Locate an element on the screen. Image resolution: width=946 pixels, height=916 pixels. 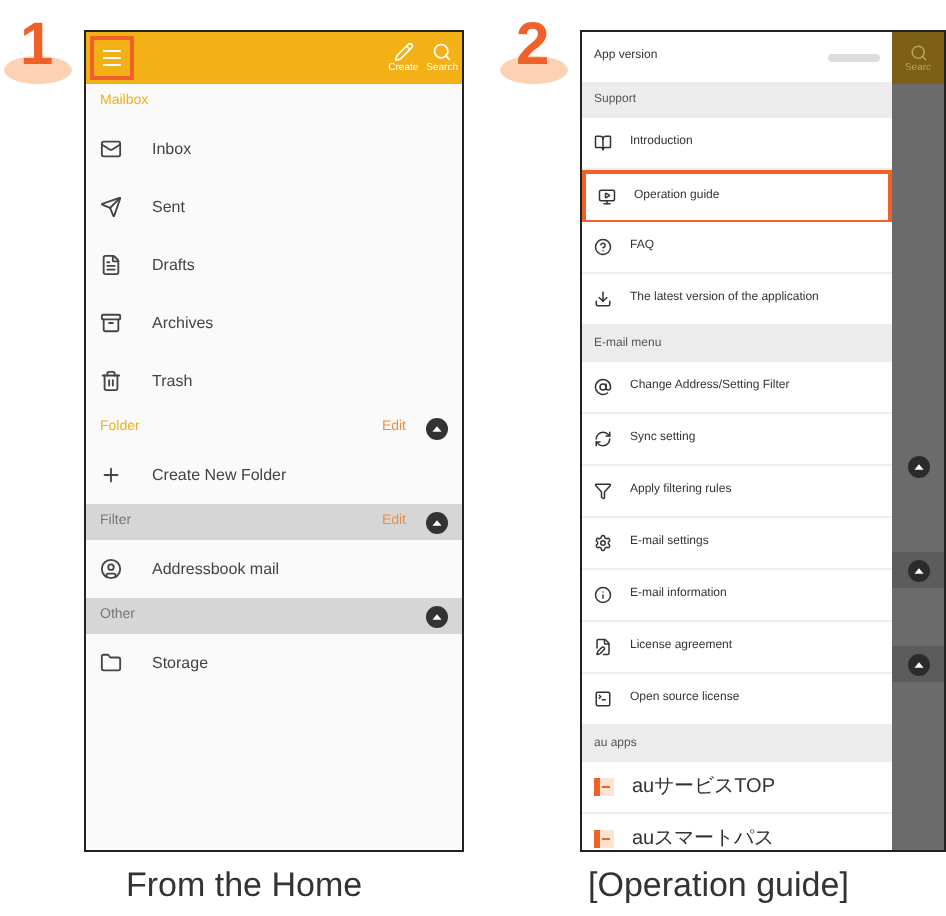
document-pen-icon is located at coordinates (603, 647).